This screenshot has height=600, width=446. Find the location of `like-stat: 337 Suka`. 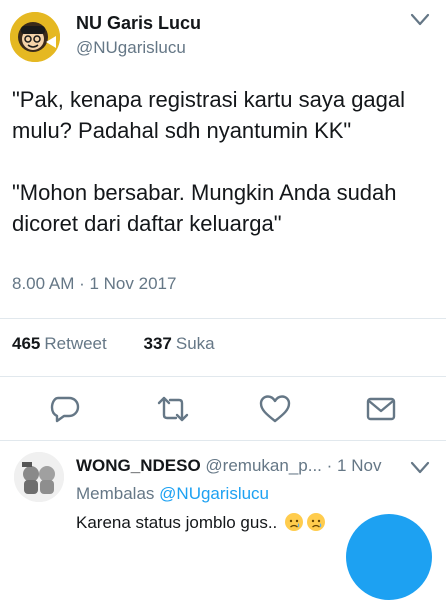

like-stat: 337 Suka is located at coordinates (178, 344).